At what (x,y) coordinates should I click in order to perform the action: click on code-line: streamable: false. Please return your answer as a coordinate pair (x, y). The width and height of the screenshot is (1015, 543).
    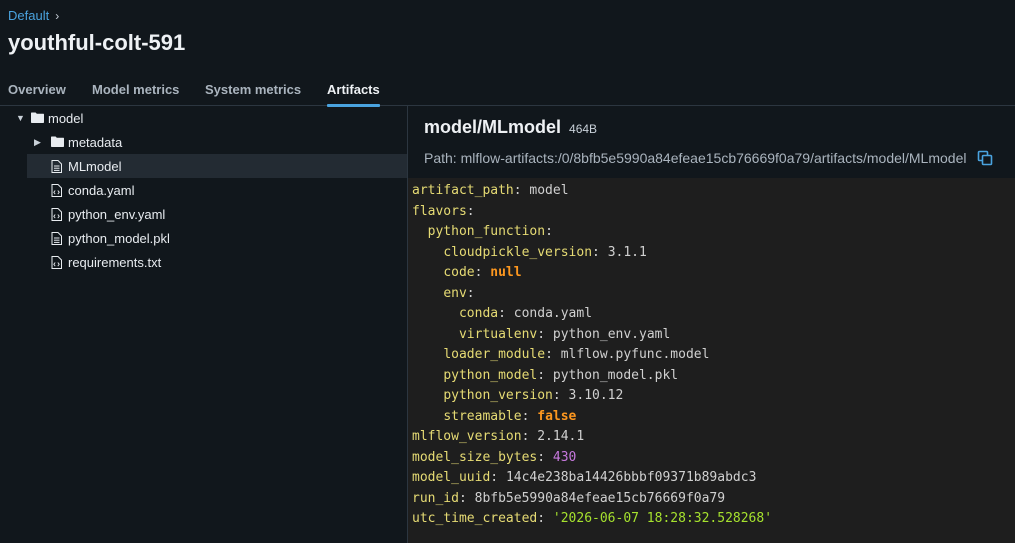
    Looking at the image, I should click on (510, 416).